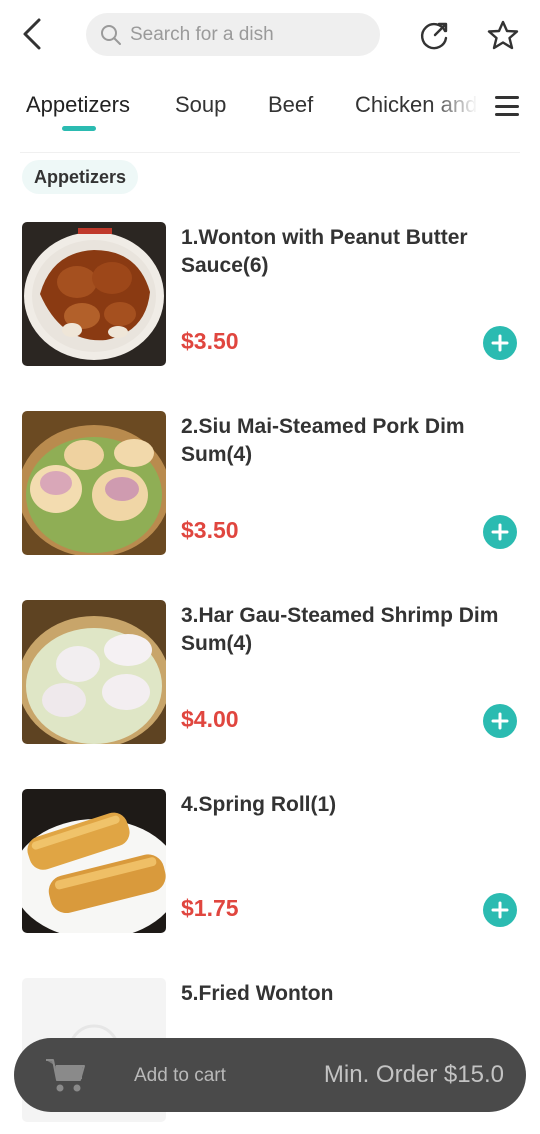 The width and height of the screenshot is (540, 1134). I want to click on tabs-fade, so click(458, 106).